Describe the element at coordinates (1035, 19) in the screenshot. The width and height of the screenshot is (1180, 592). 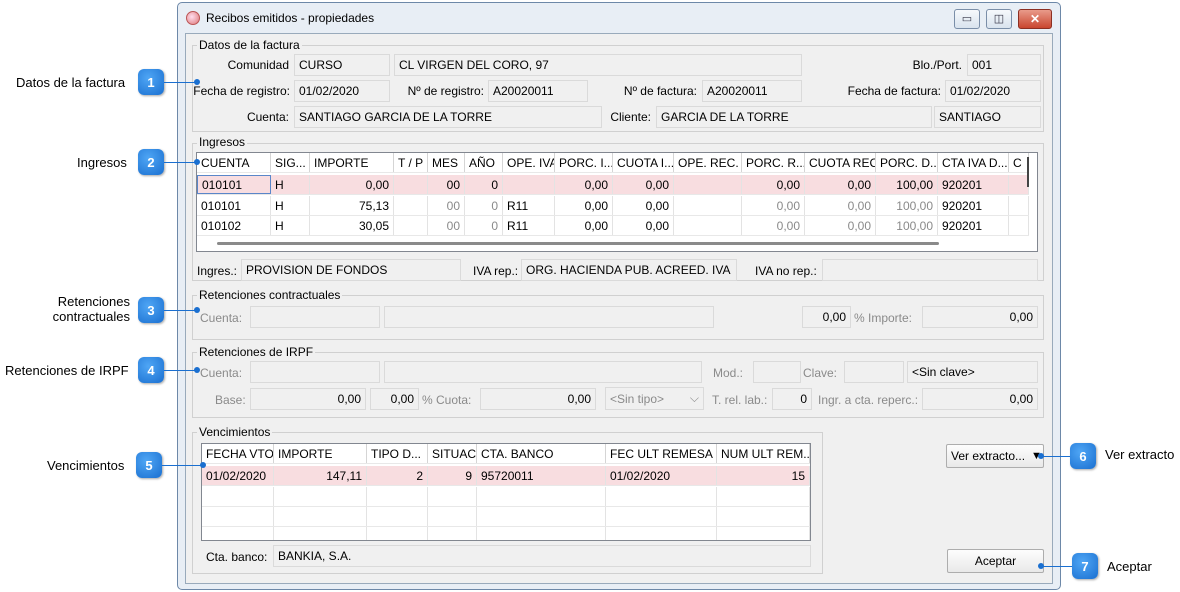
I see `close-button: ✕` at that location.